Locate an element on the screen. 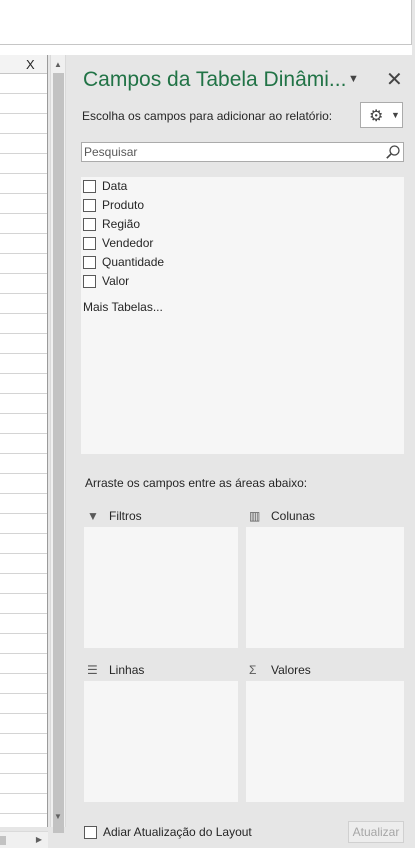 This screenshot has height=848, width=415. values-drop-area is located at coordinates (325, 741).